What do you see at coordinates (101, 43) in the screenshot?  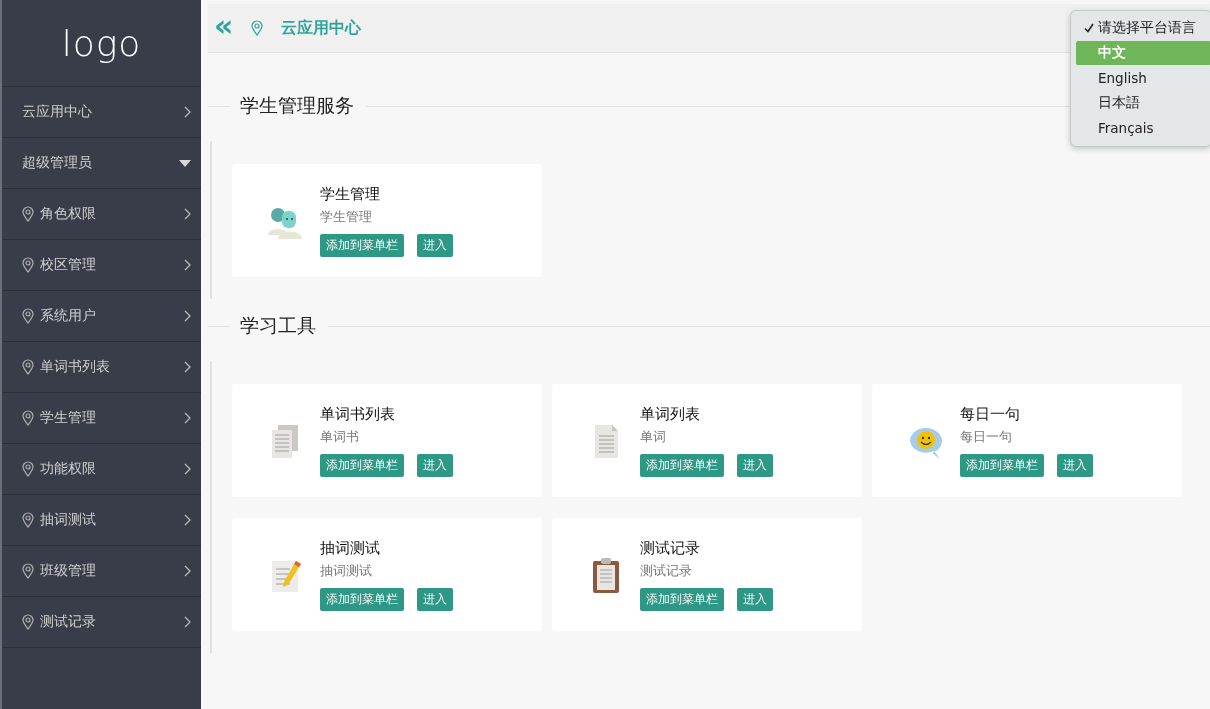 I see `logo: logo` at bounding box center [101, 43].